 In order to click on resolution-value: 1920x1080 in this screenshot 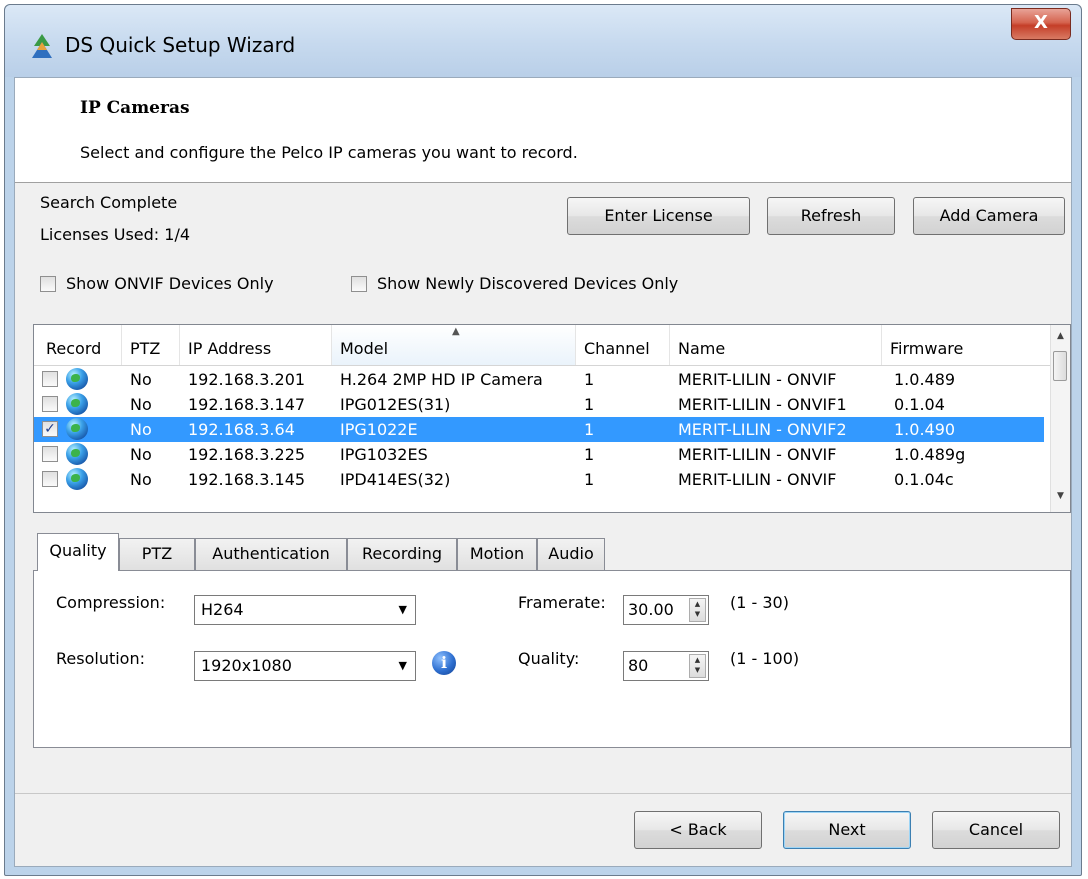, I will do `click(246, 665)`.